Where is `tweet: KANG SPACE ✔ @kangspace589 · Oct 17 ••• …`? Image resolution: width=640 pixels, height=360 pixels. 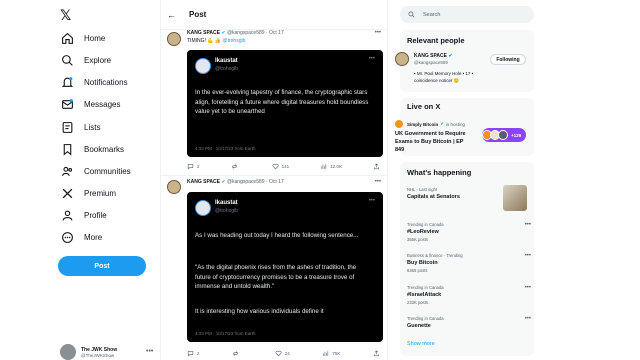
tweet: KANG SPACE ✔ @kangspace589 · Oct 17 ••• … is located at coordinates (274, 103).